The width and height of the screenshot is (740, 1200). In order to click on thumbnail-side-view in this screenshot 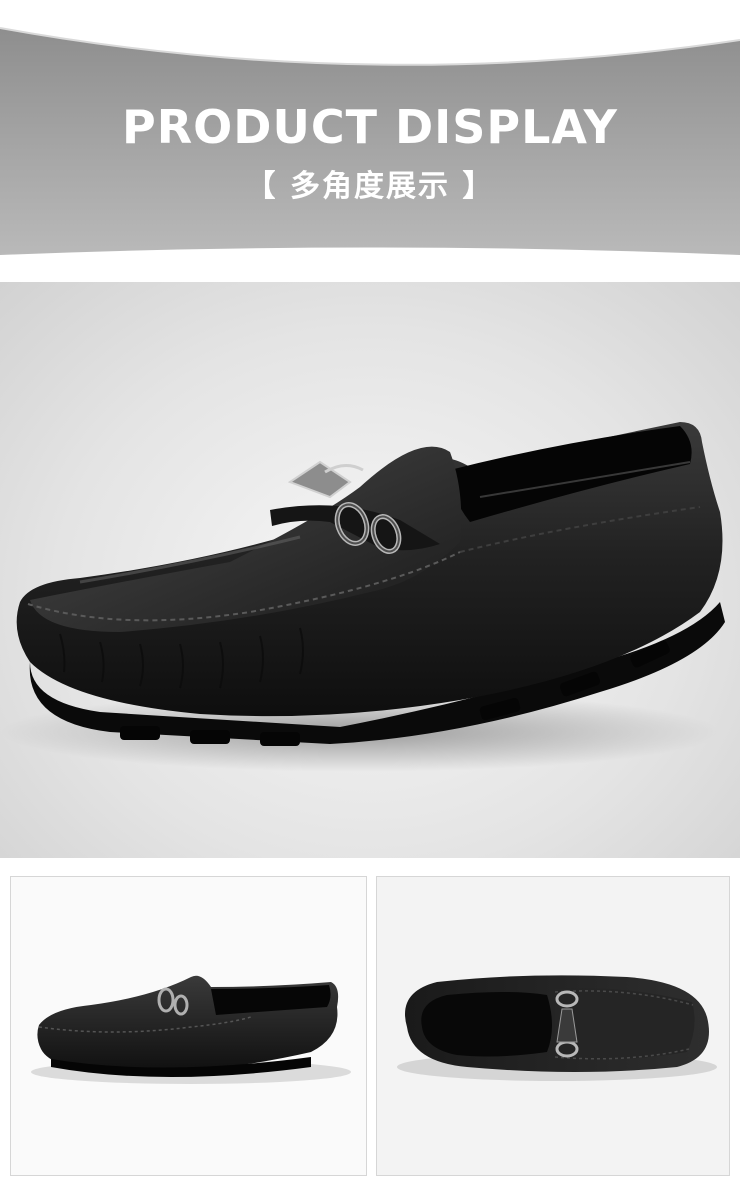, I will do `click(188, 1026)`.